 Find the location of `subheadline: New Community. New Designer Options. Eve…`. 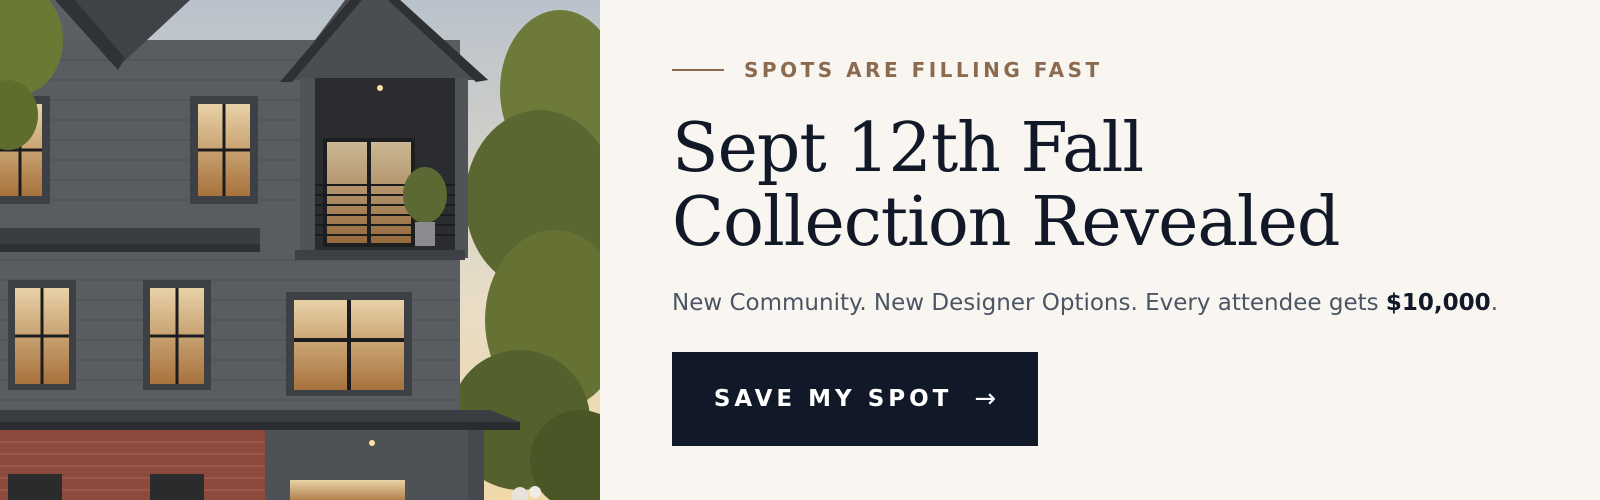

subheadline: New Community. New Designer Options. Eve… is located at coordinates (1085, 303).